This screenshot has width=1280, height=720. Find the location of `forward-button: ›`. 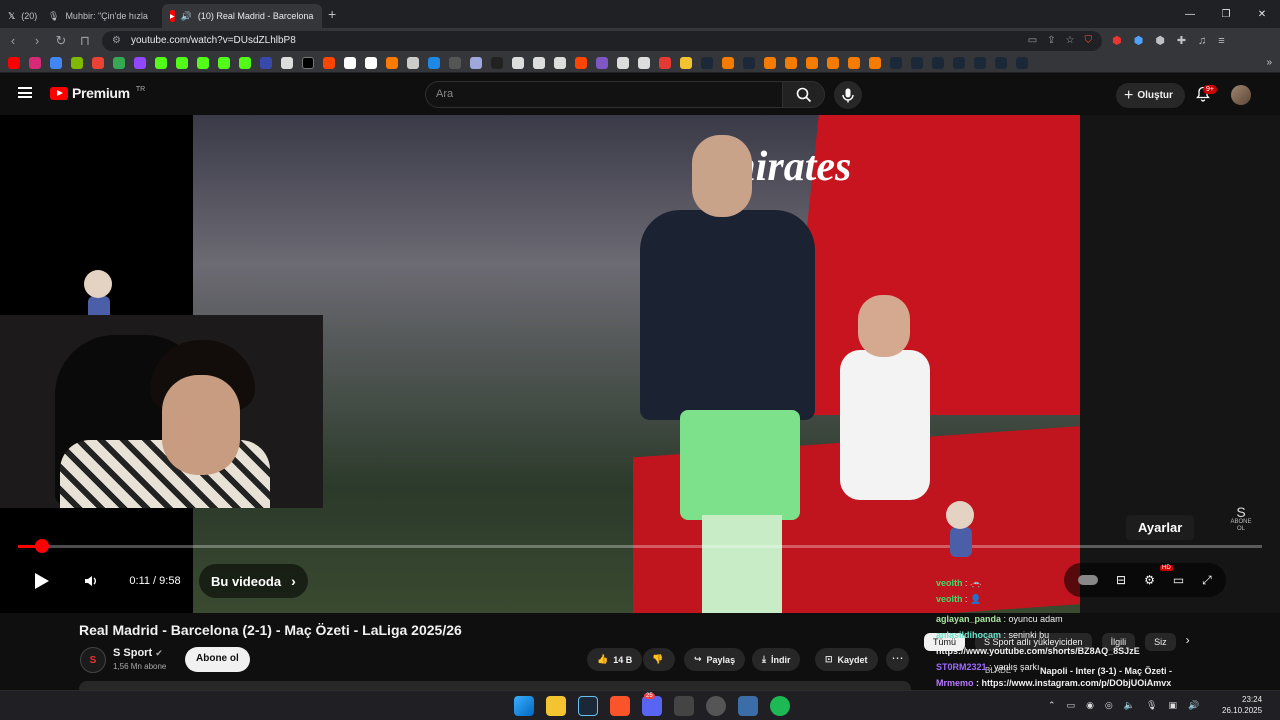

forward-button: › is located at coordinates (37, 40).